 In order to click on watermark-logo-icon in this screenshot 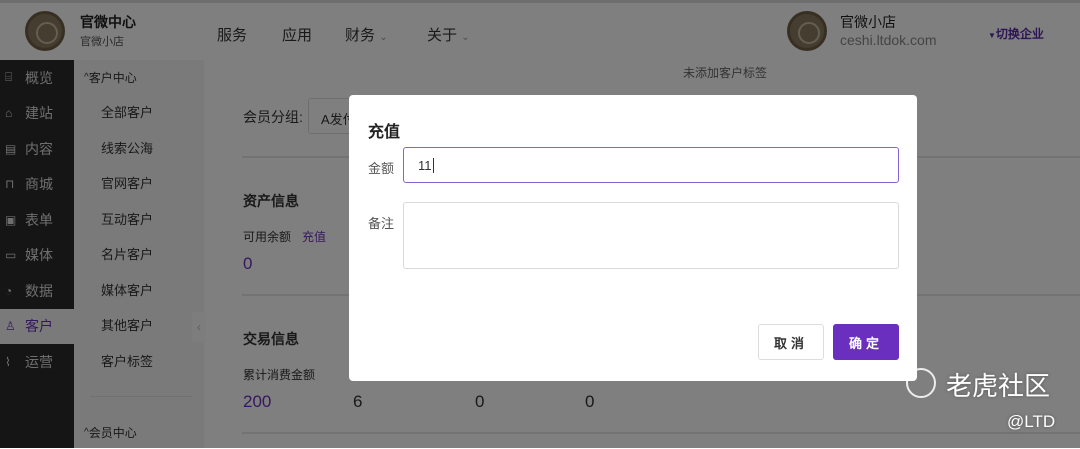, I will do `click(921, 383)`.